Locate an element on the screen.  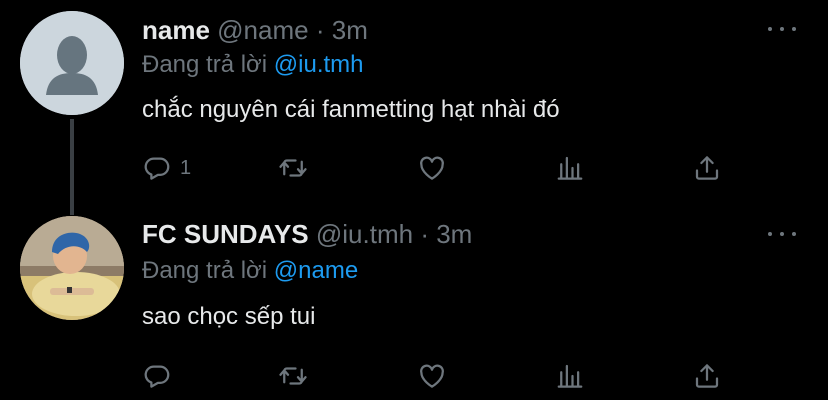
tweet-header: FC SUNDAYS @iu.tmh · 3m is located at coordinates (307, 234).